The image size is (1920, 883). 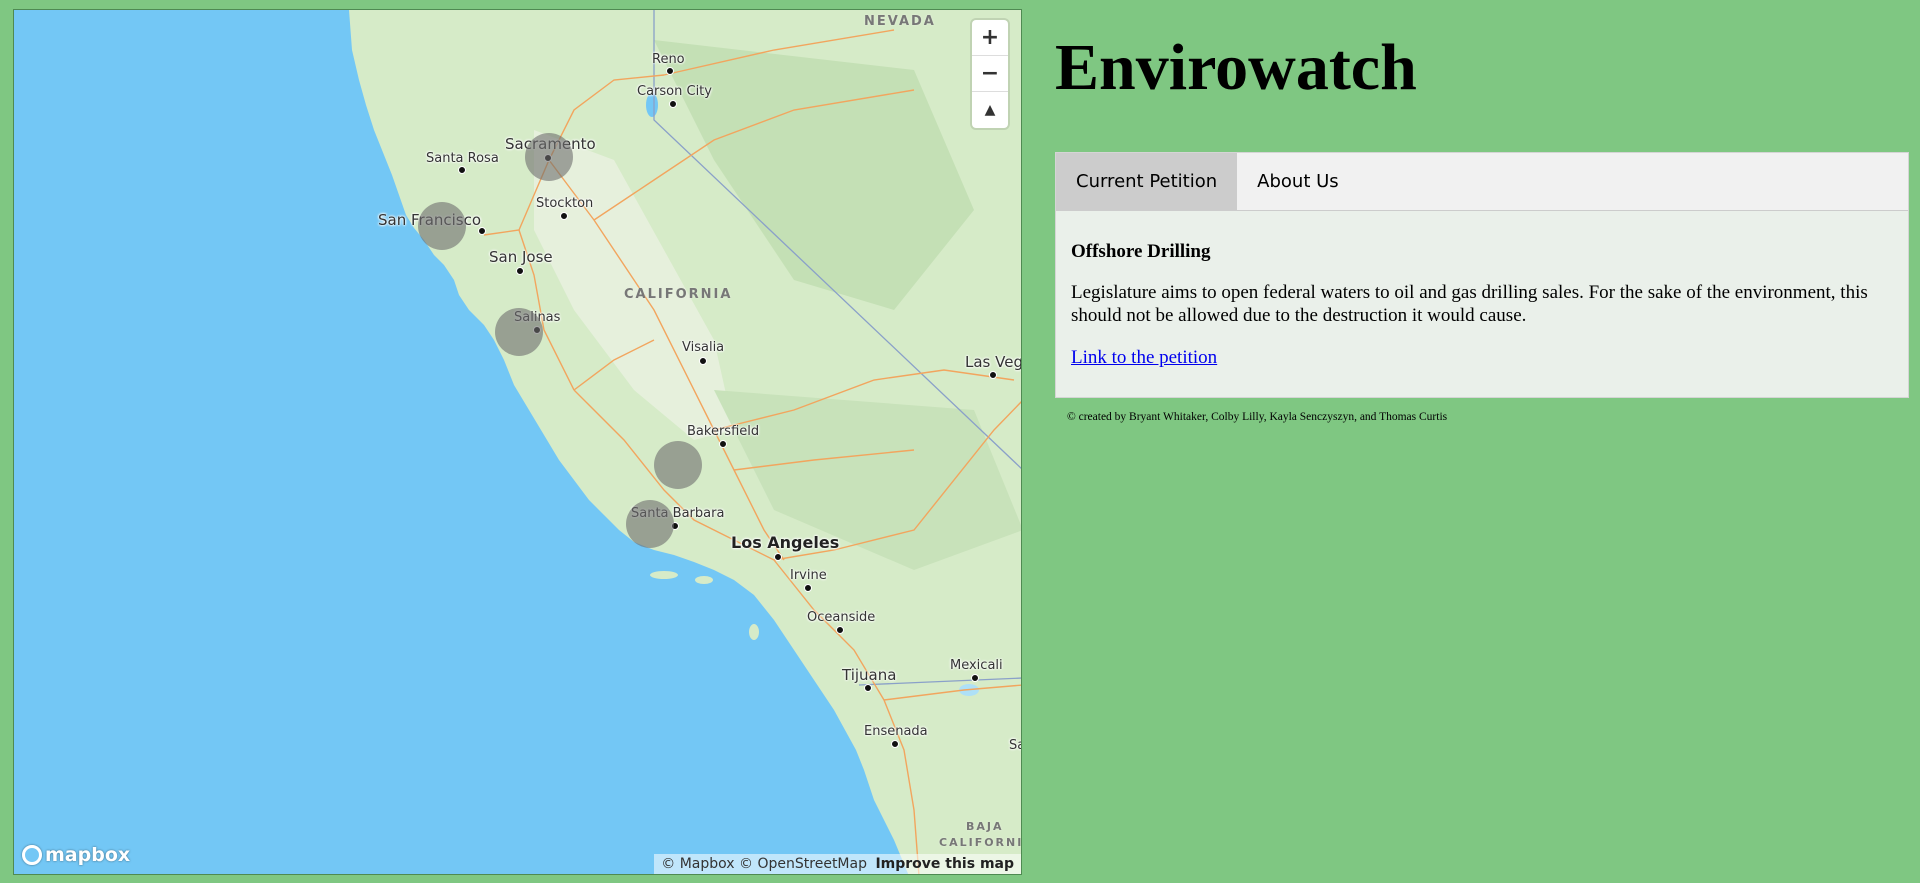 I want to click on city-dot-tijuana, so click(x=868, y=688).